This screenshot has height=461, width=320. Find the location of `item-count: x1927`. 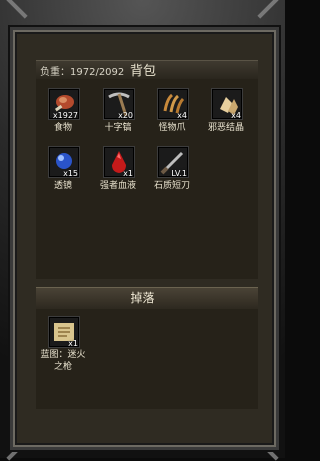

item-count: x1927 is located at coordinates (65, 115).